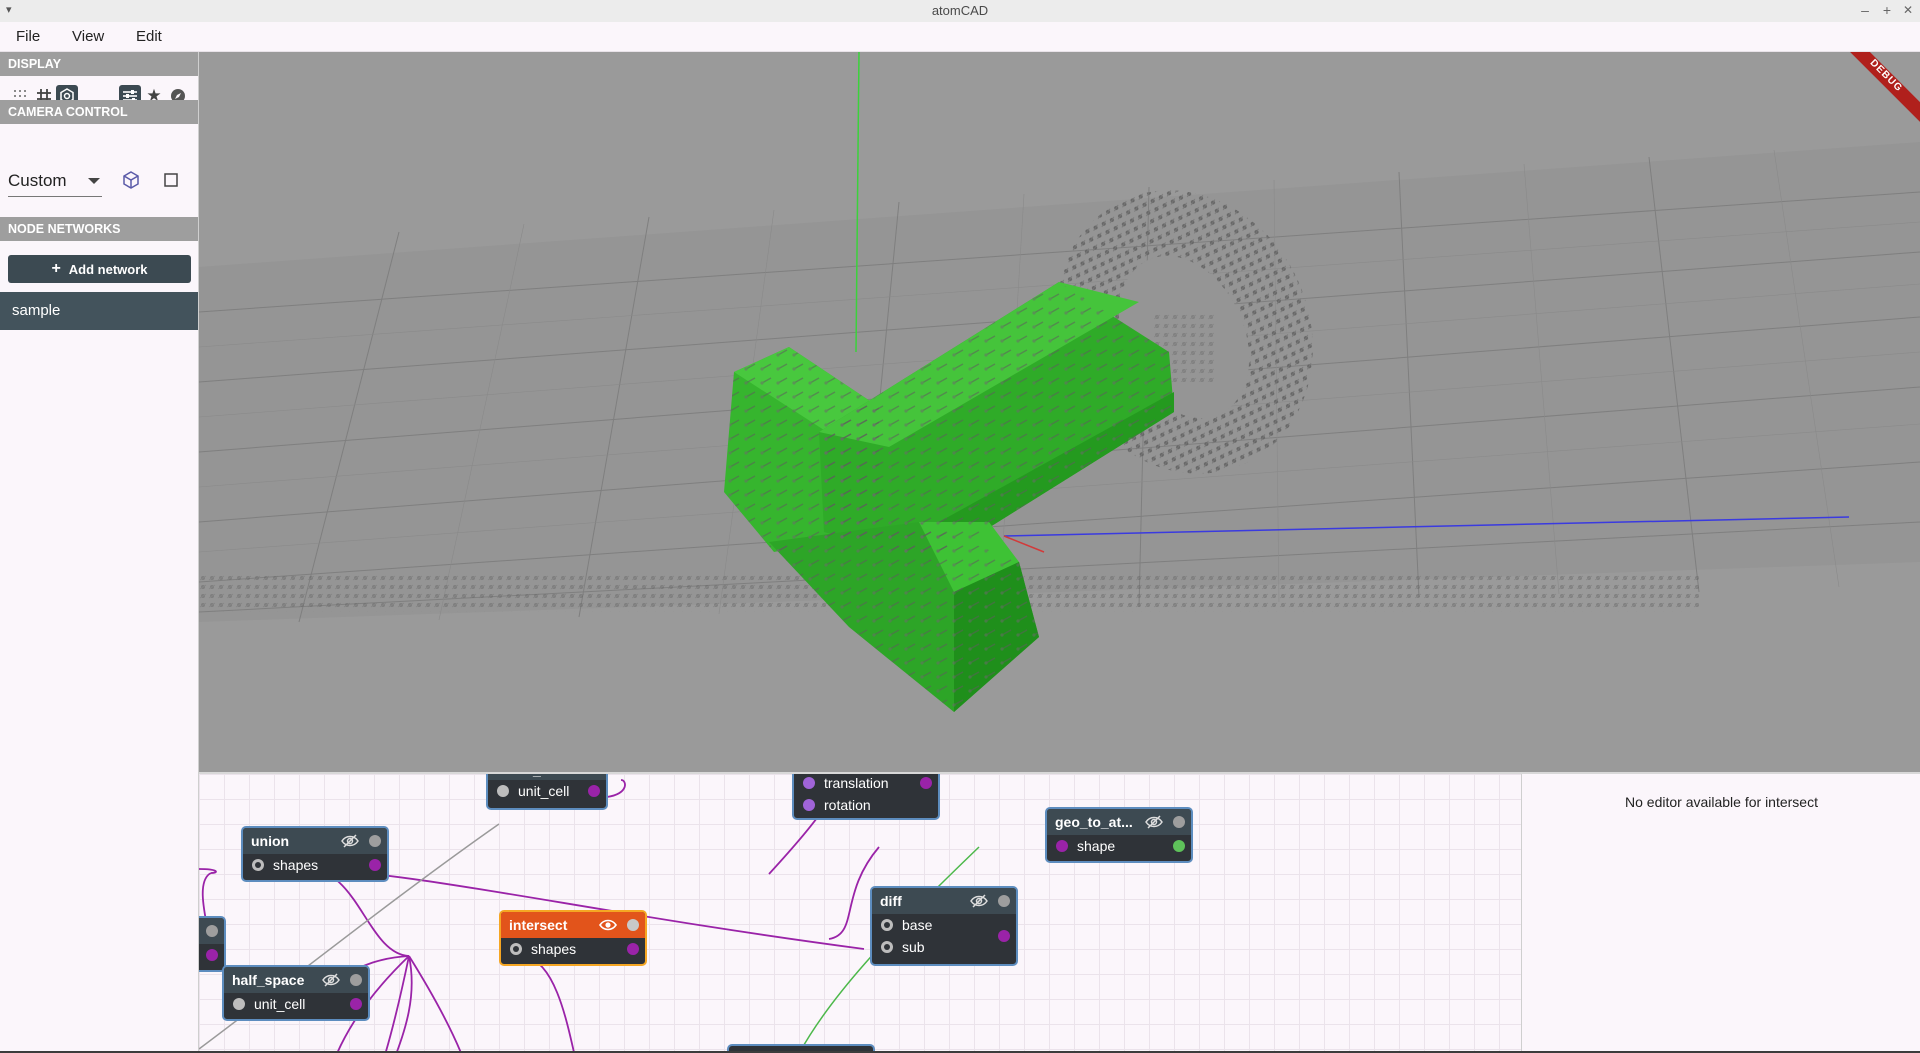  Describe the element at coordinates (131, 180) in the screenshot. I see `perspective-cube-icon` at that location.